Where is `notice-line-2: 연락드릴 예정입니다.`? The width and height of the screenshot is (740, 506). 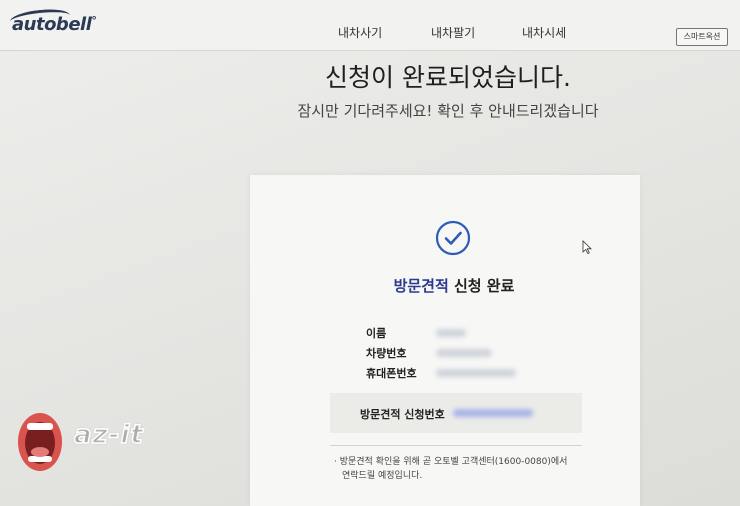 notice-line-2: 연락드릴 예정입니다. is located at coordinates (382, 476).